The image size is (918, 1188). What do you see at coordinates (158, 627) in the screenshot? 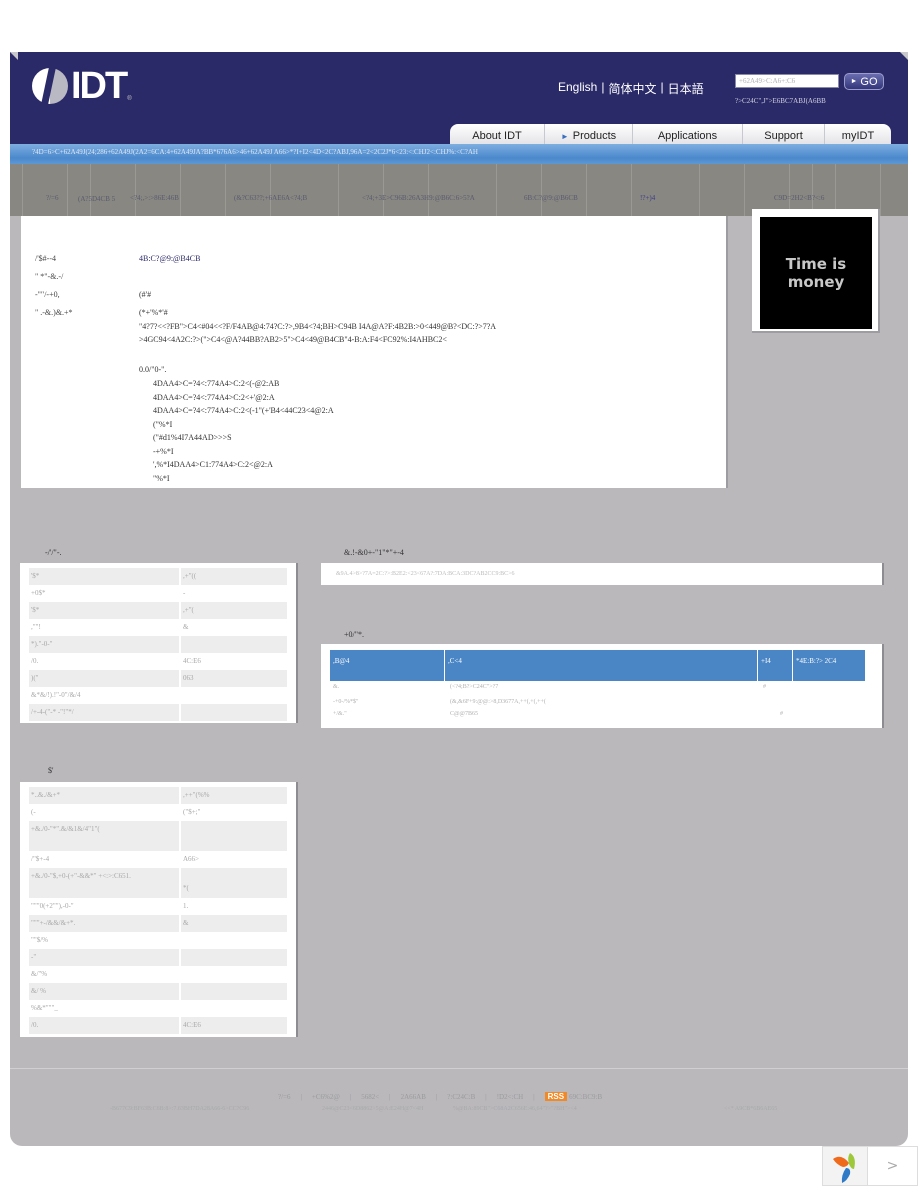
I see `table-row: ,""! &` at bounding box center [158, 627].